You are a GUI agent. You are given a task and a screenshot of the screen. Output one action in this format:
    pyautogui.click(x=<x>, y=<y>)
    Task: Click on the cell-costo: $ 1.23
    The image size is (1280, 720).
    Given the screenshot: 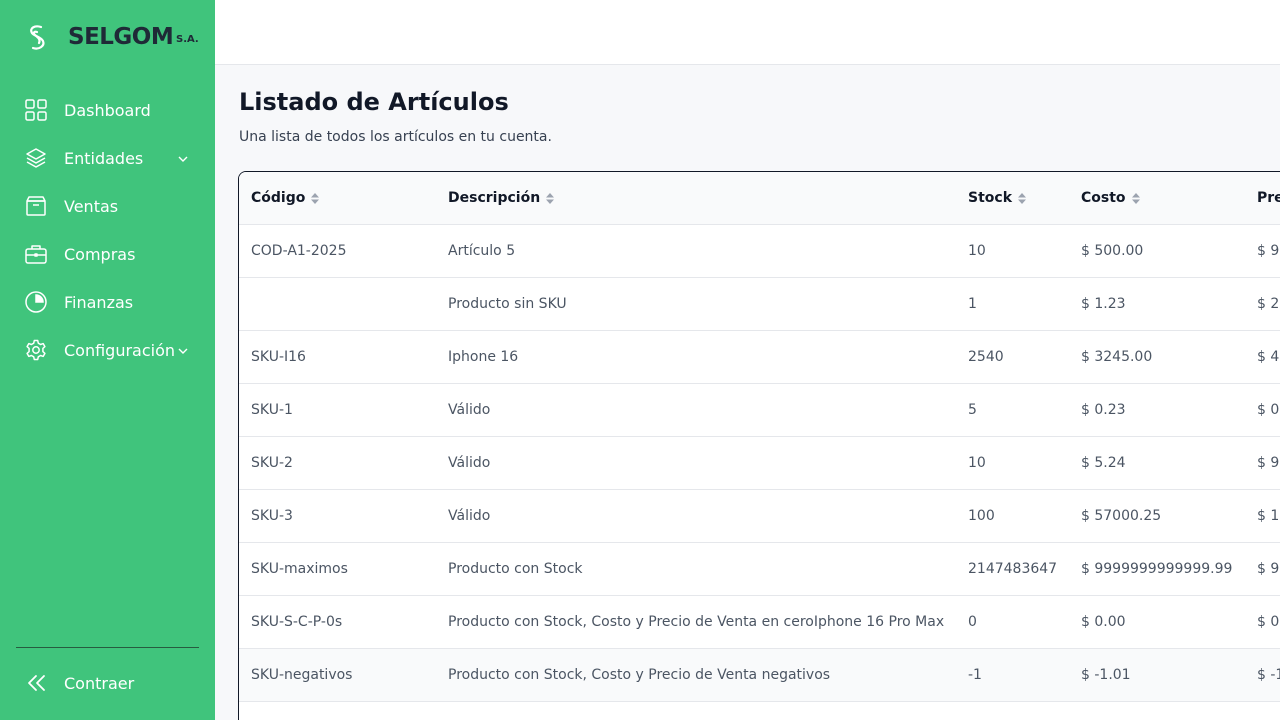 What is the action you would take?
    pyautogui.click(x=1103, y=304)
    